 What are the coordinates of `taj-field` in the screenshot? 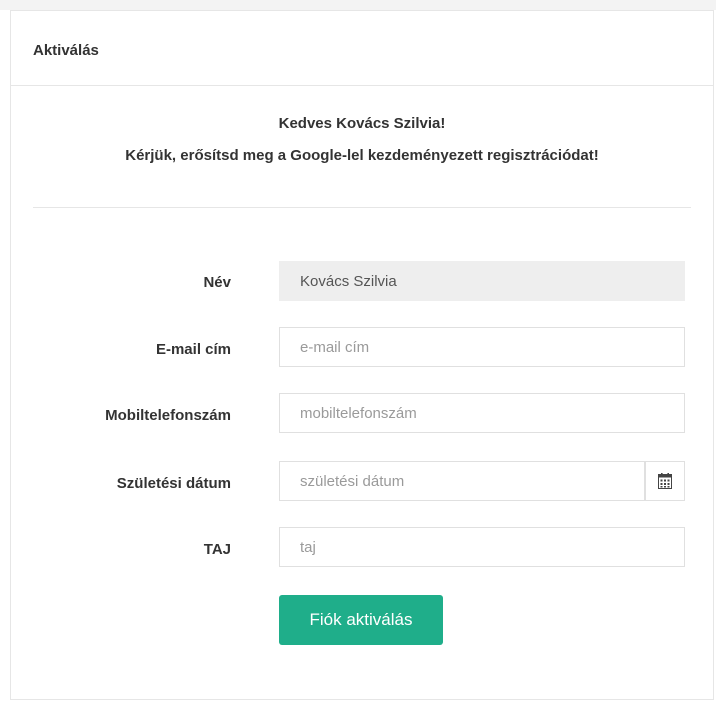 It's located at (482, 547).